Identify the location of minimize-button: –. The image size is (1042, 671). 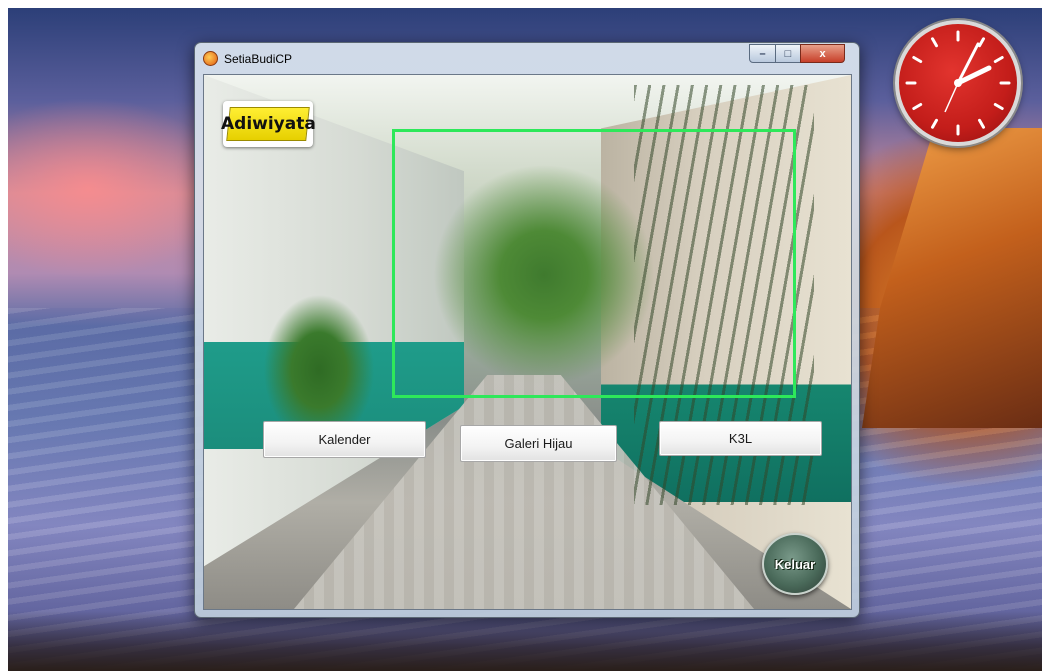
(762, 53).